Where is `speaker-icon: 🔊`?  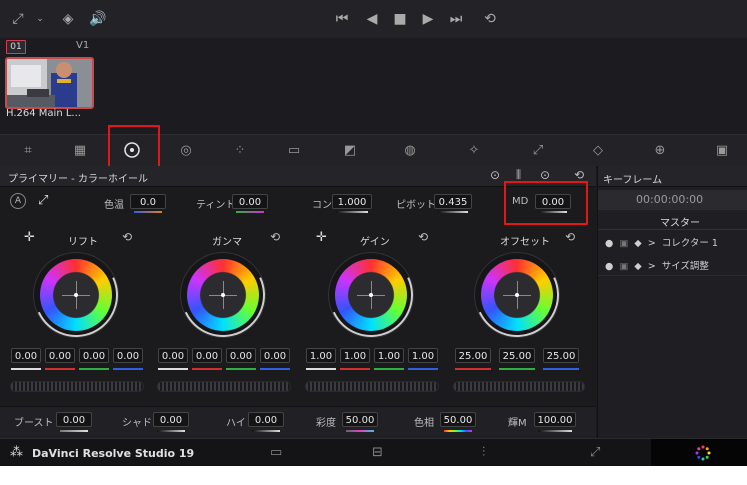 speaker-icon: 🔊 is located at coordinates (98, 19).